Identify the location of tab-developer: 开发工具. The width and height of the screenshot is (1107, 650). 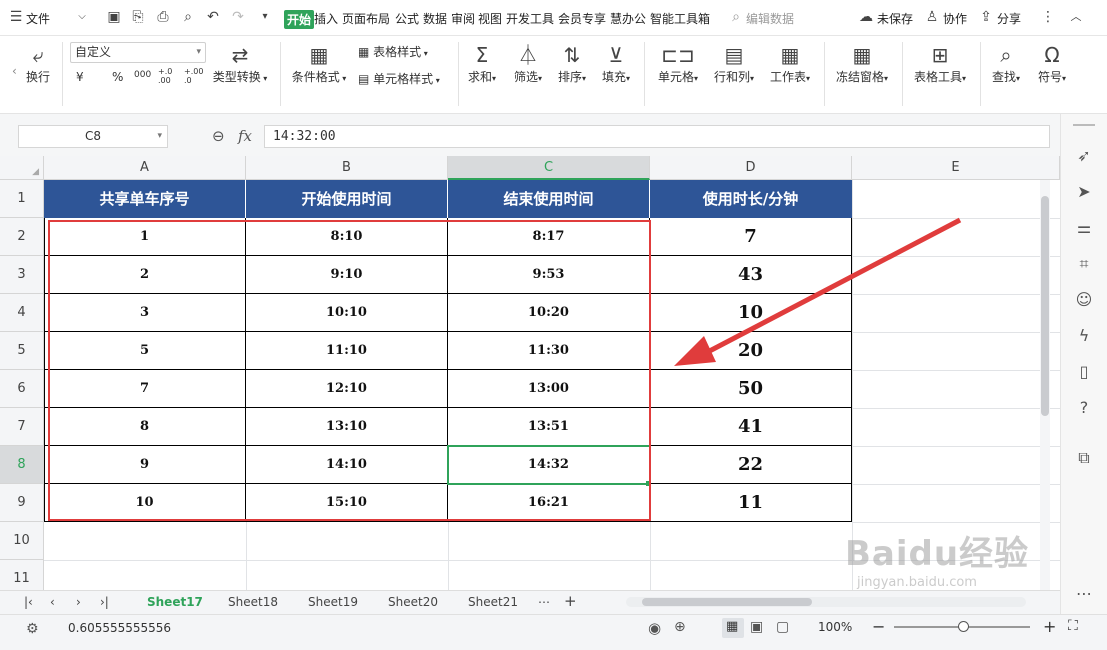
(530, 18).